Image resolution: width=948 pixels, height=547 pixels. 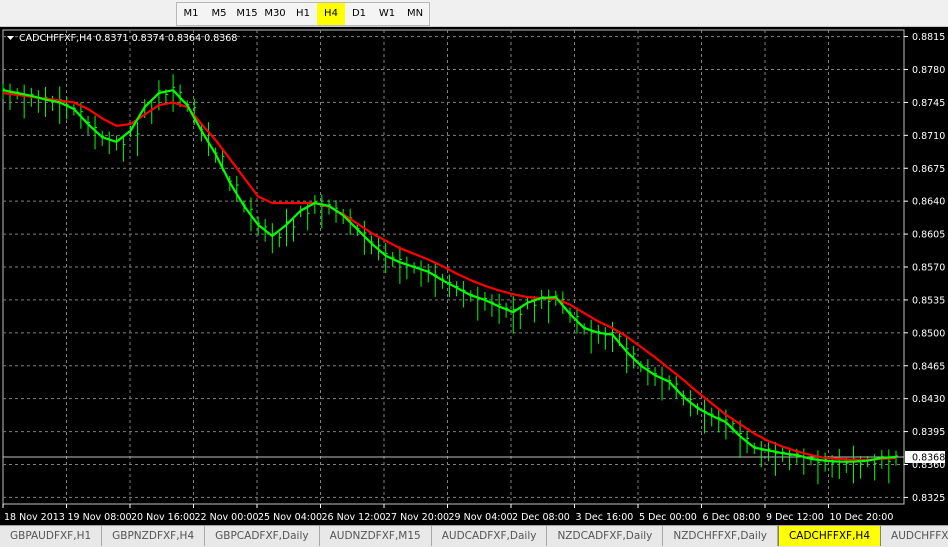 I want to click on chart-header: CADCHFFXF,H4 0.8371 0.8374 0.8364 0.8368, so click(x=128, y=38).